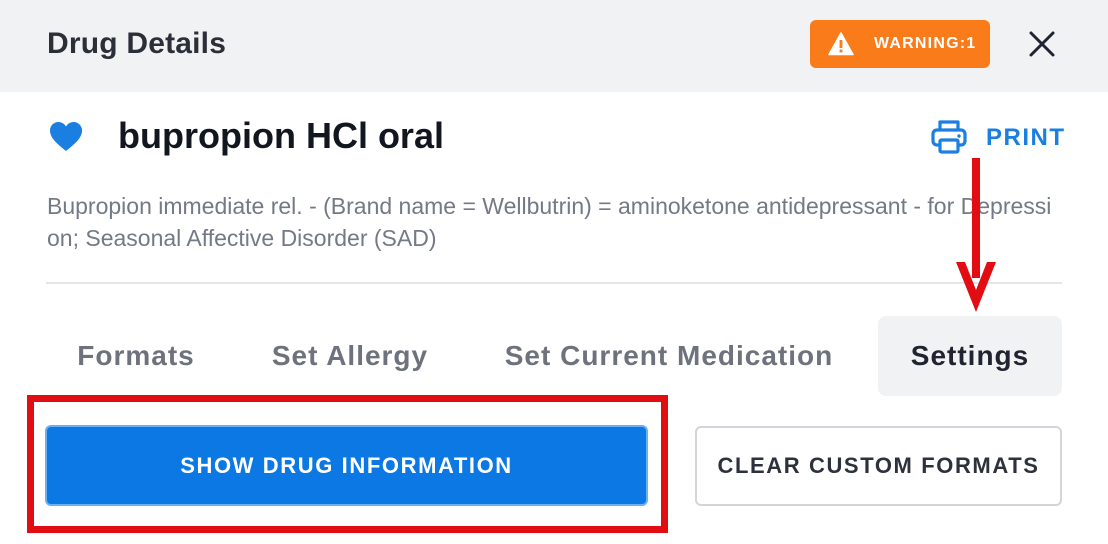 The width and height of the screenshot is (1108, 544). What do you see at coordinates (669, 356) in the screenshot?
I see `tab-set-current-medication: Set Current Medication` at bounding box center [669, 356].